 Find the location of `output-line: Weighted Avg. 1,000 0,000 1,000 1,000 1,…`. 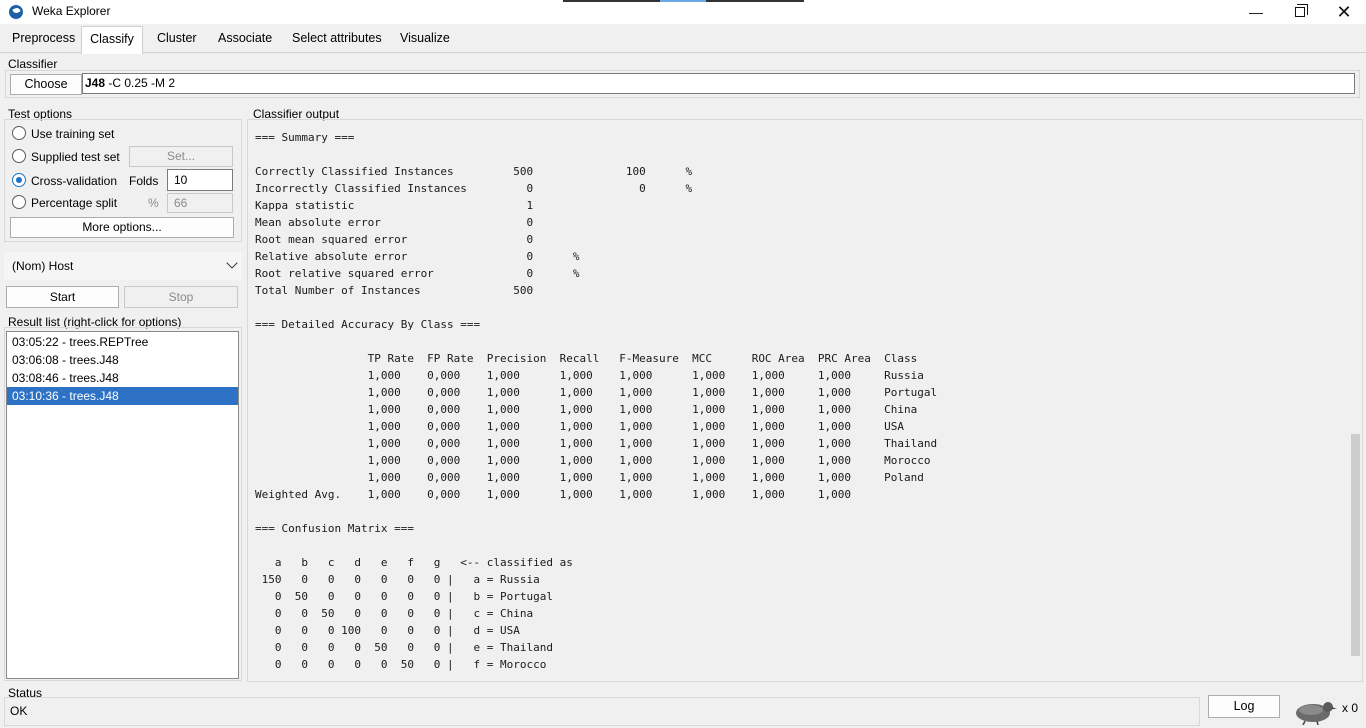

output-line: Weighted Avg. 1,000 0,000 1,000 1,000 1,… is located at coordinates (553, 494).